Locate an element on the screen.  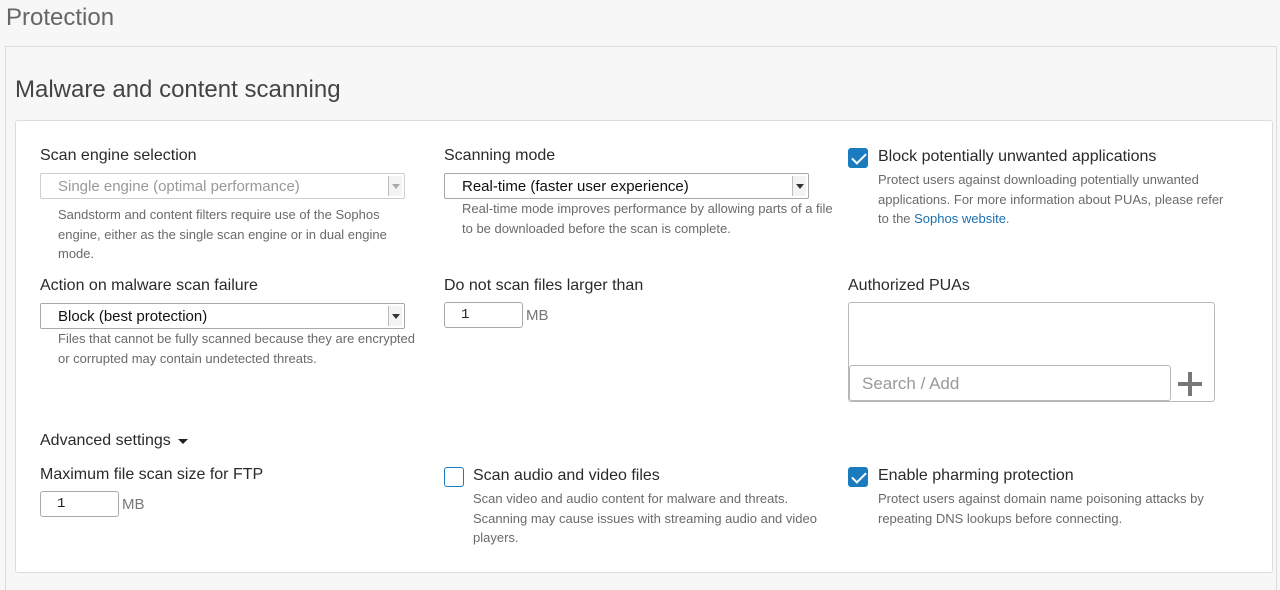
action-failure-value: Block (best protection) is located at coordinates (133, 316).